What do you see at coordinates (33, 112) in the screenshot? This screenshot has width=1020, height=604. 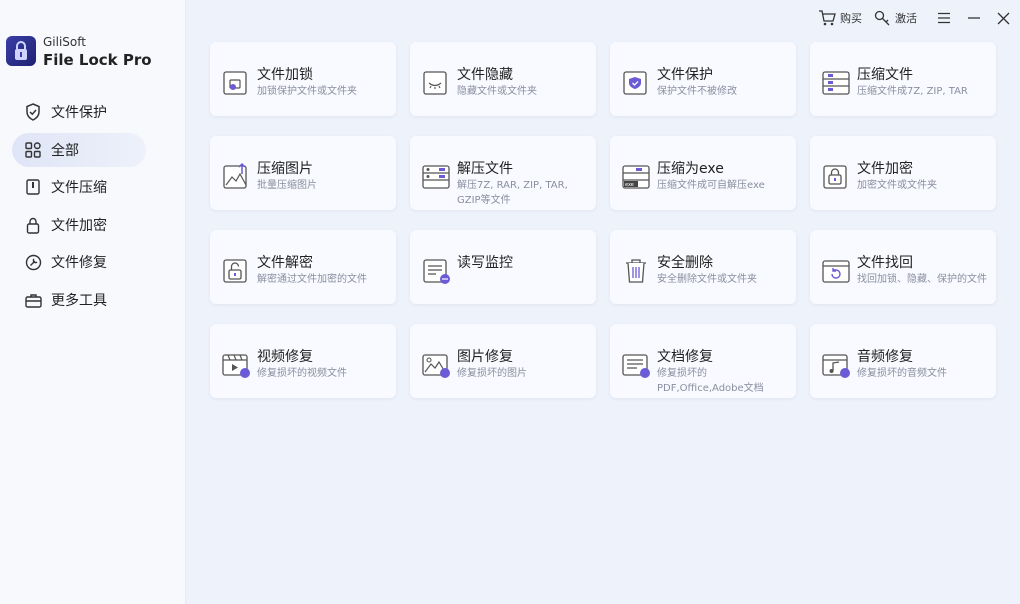 I see `shield-icon` at bounding box center [33, 112].